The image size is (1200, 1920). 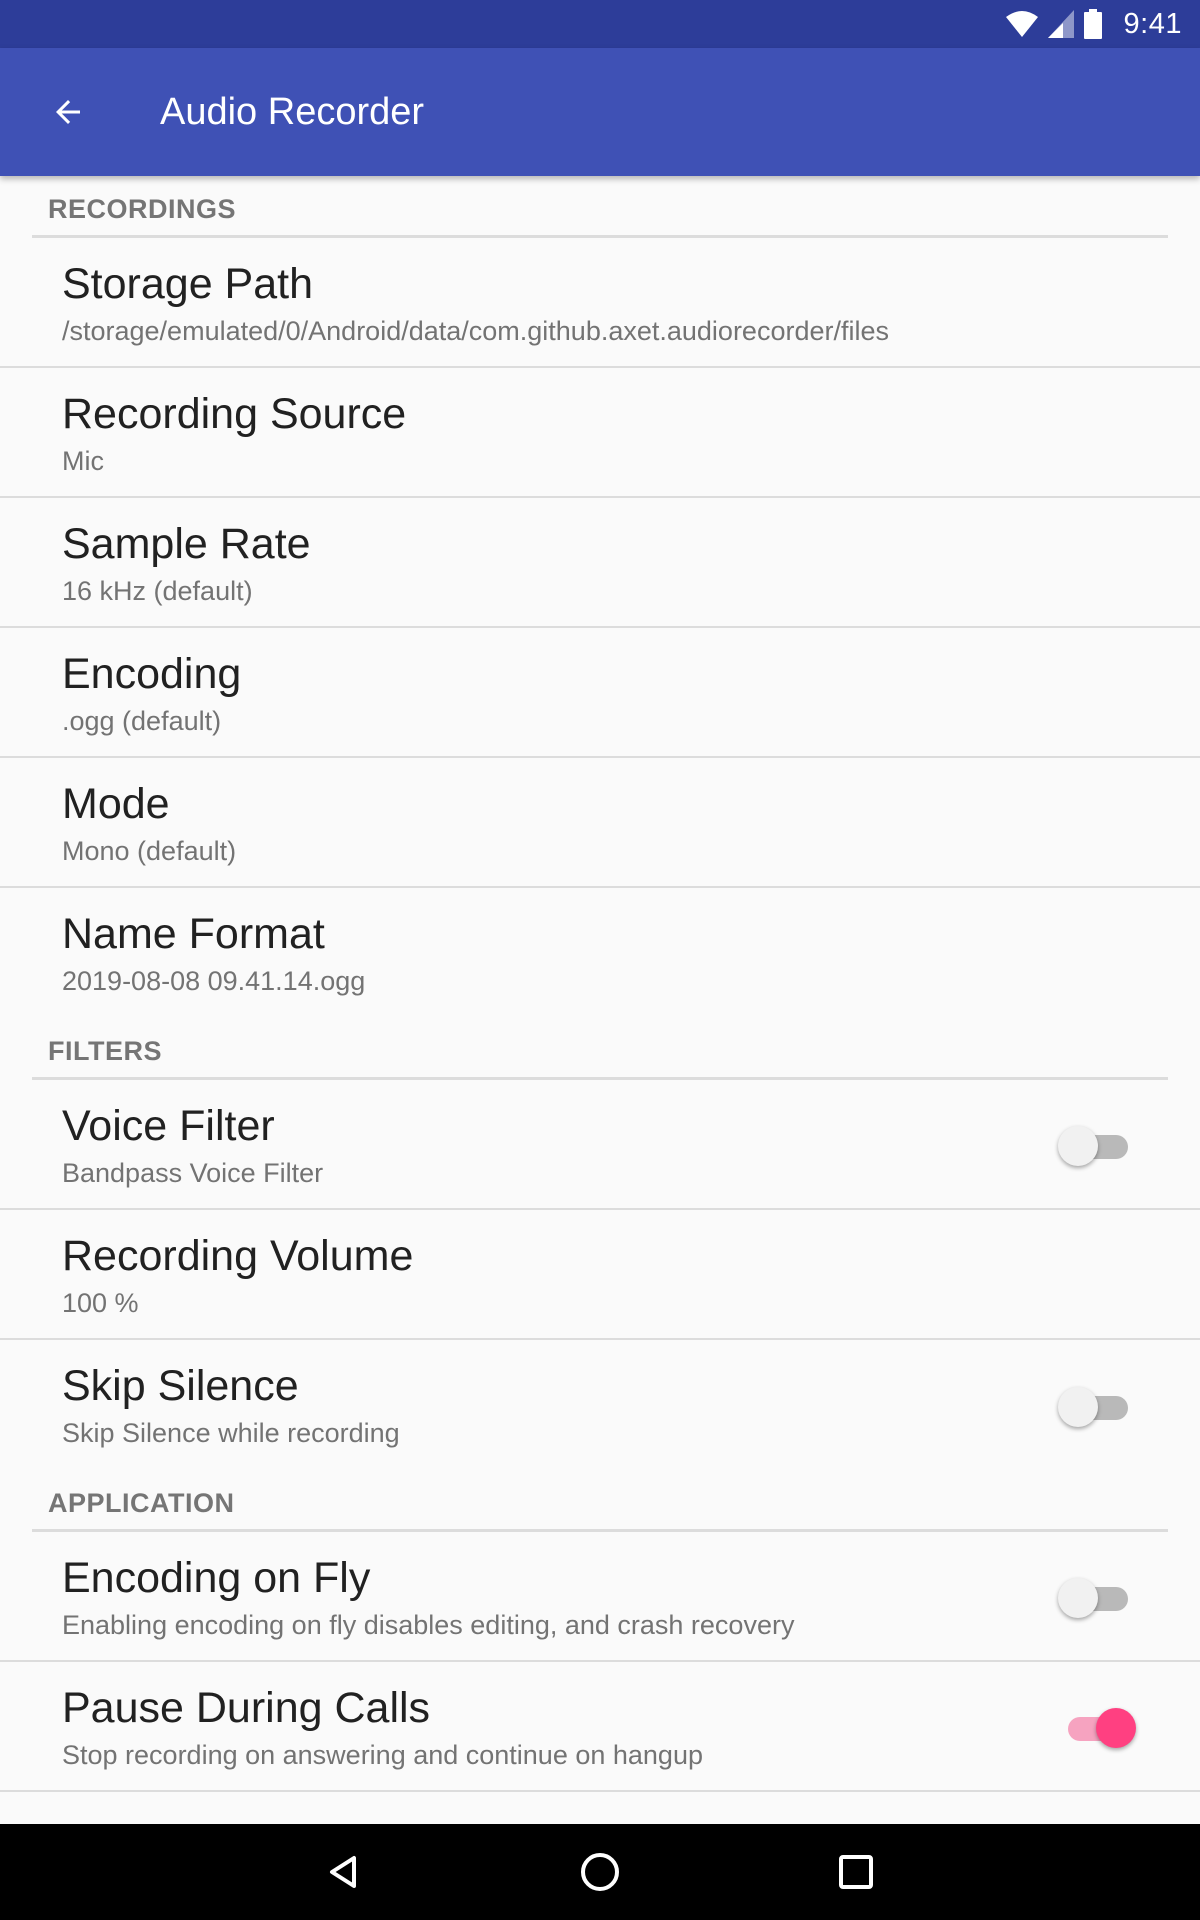 I want to click on pref-title: Pause During Calls, so click(x=246, y=1708).